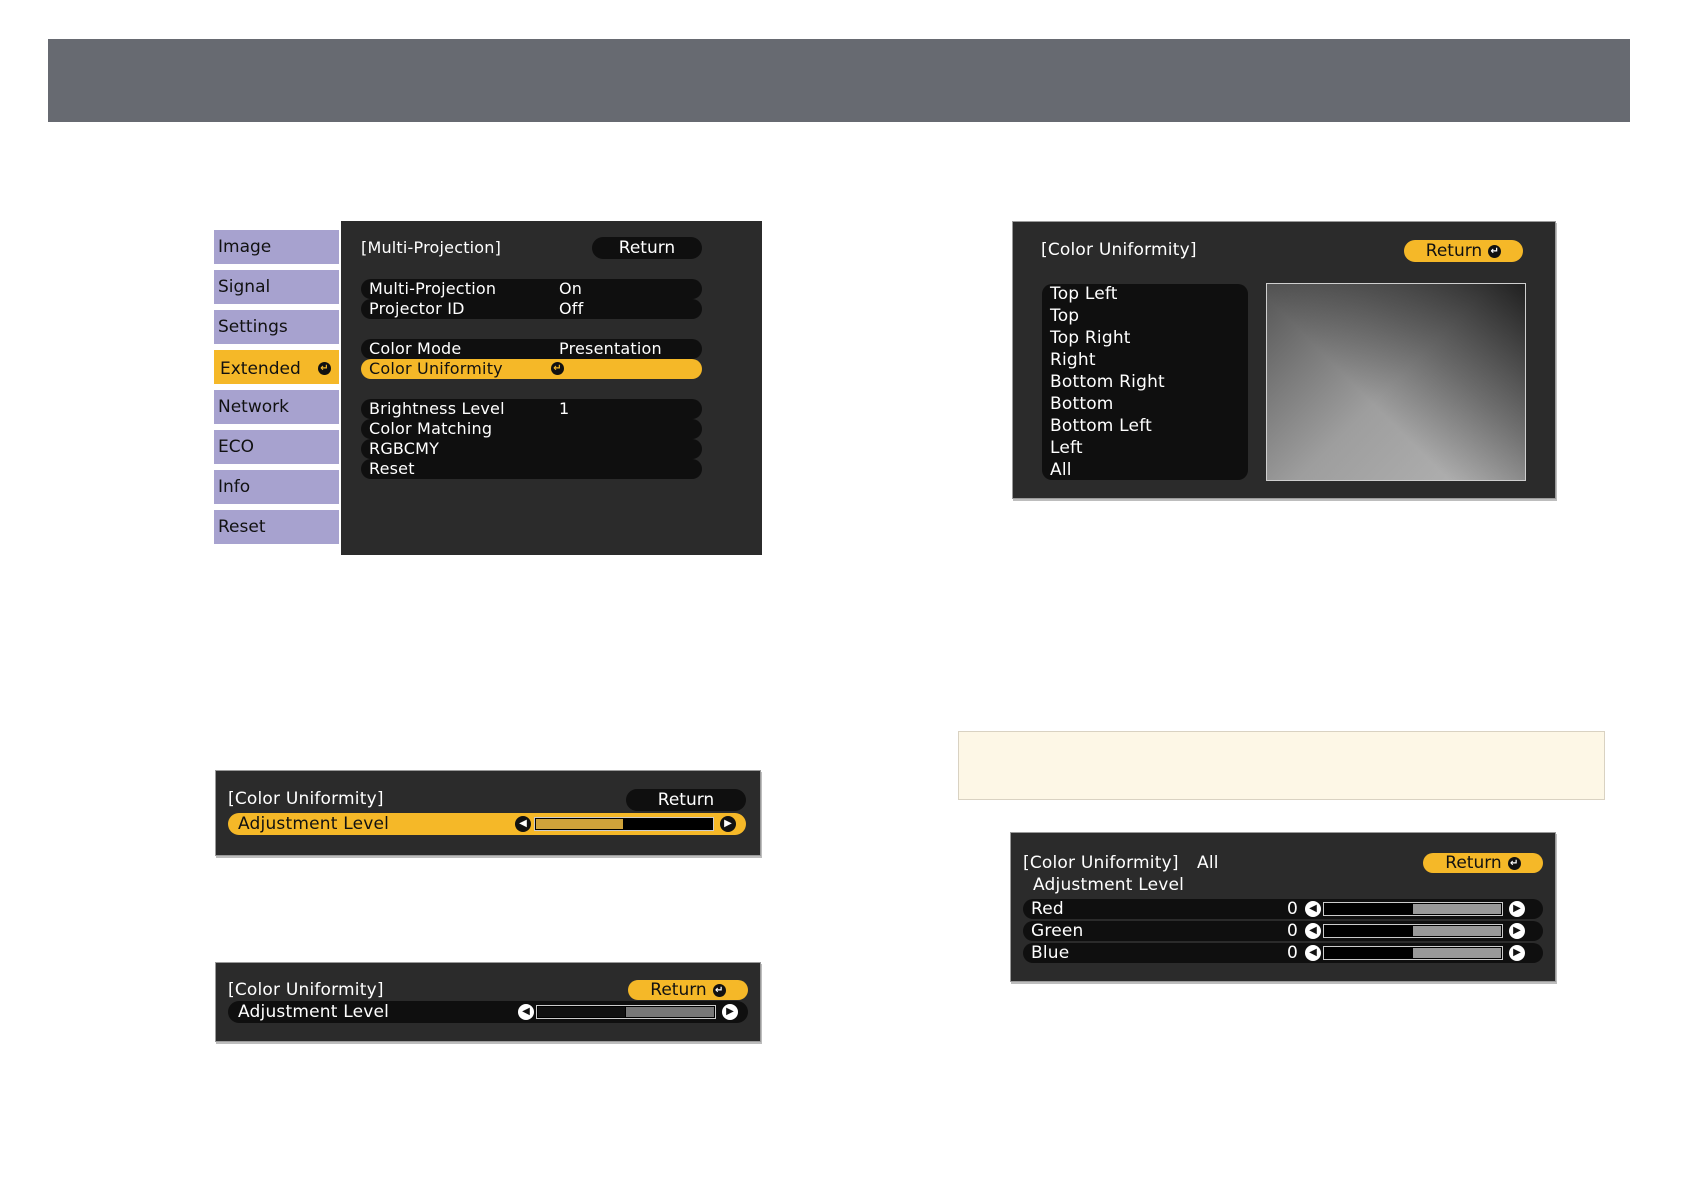 This screenshot has height=1190, width=1684. Describe the element at coordinates (276, 247) in the screenshot. I see `tab-image: Image` at that location.